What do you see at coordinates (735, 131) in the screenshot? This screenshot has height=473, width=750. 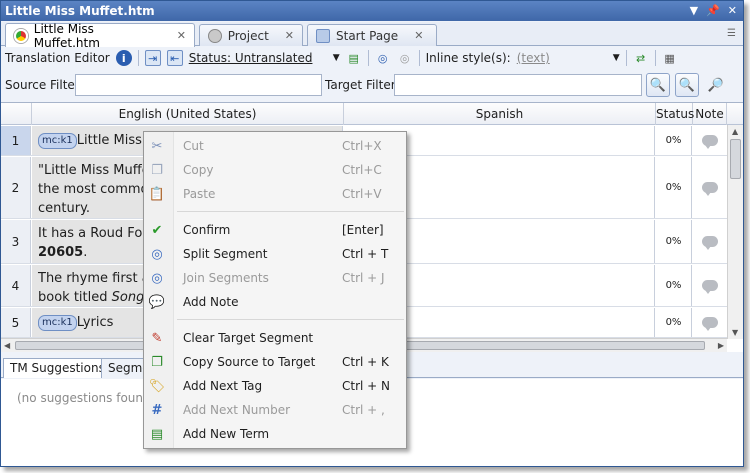 I see `scroll-up-icon: ▲` at bounding box center [735, 131].